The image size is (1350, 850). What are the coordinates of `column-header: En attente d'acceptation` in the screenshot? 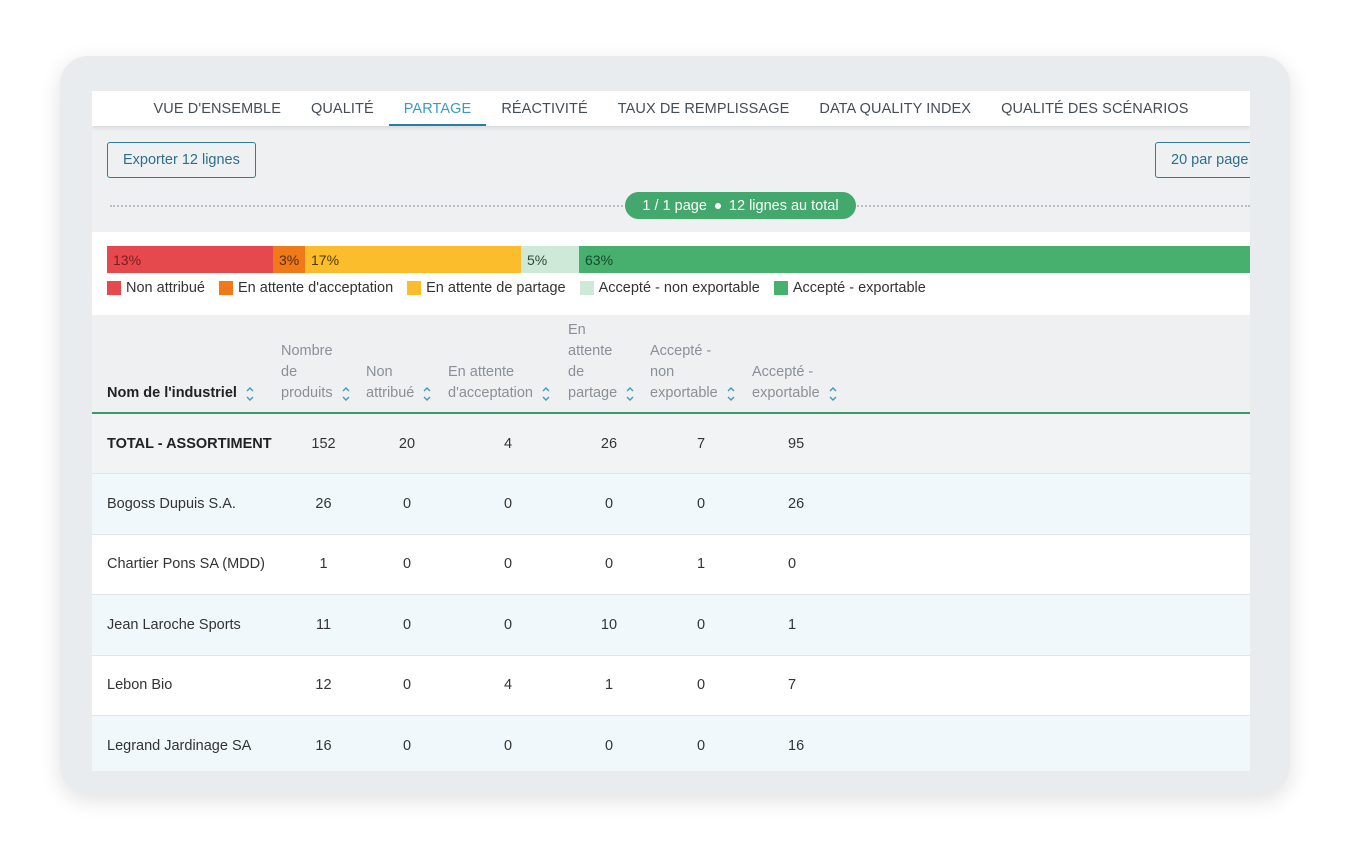 It's located at (508, 364).